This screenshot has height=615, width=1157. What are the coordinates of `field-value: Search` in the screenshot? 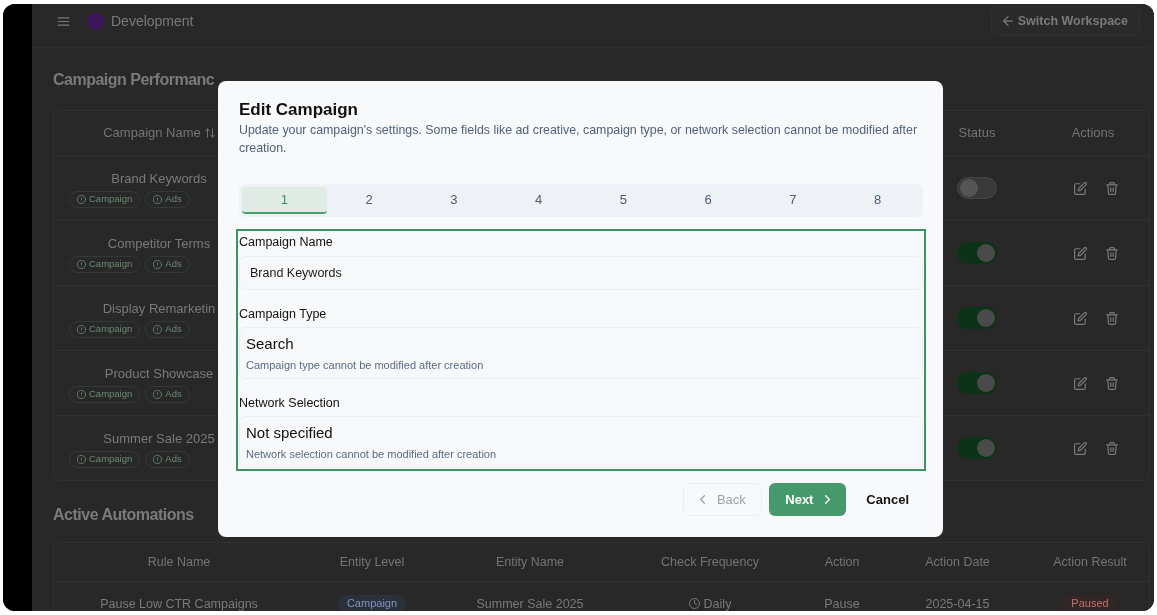 It's located at (270, 344).